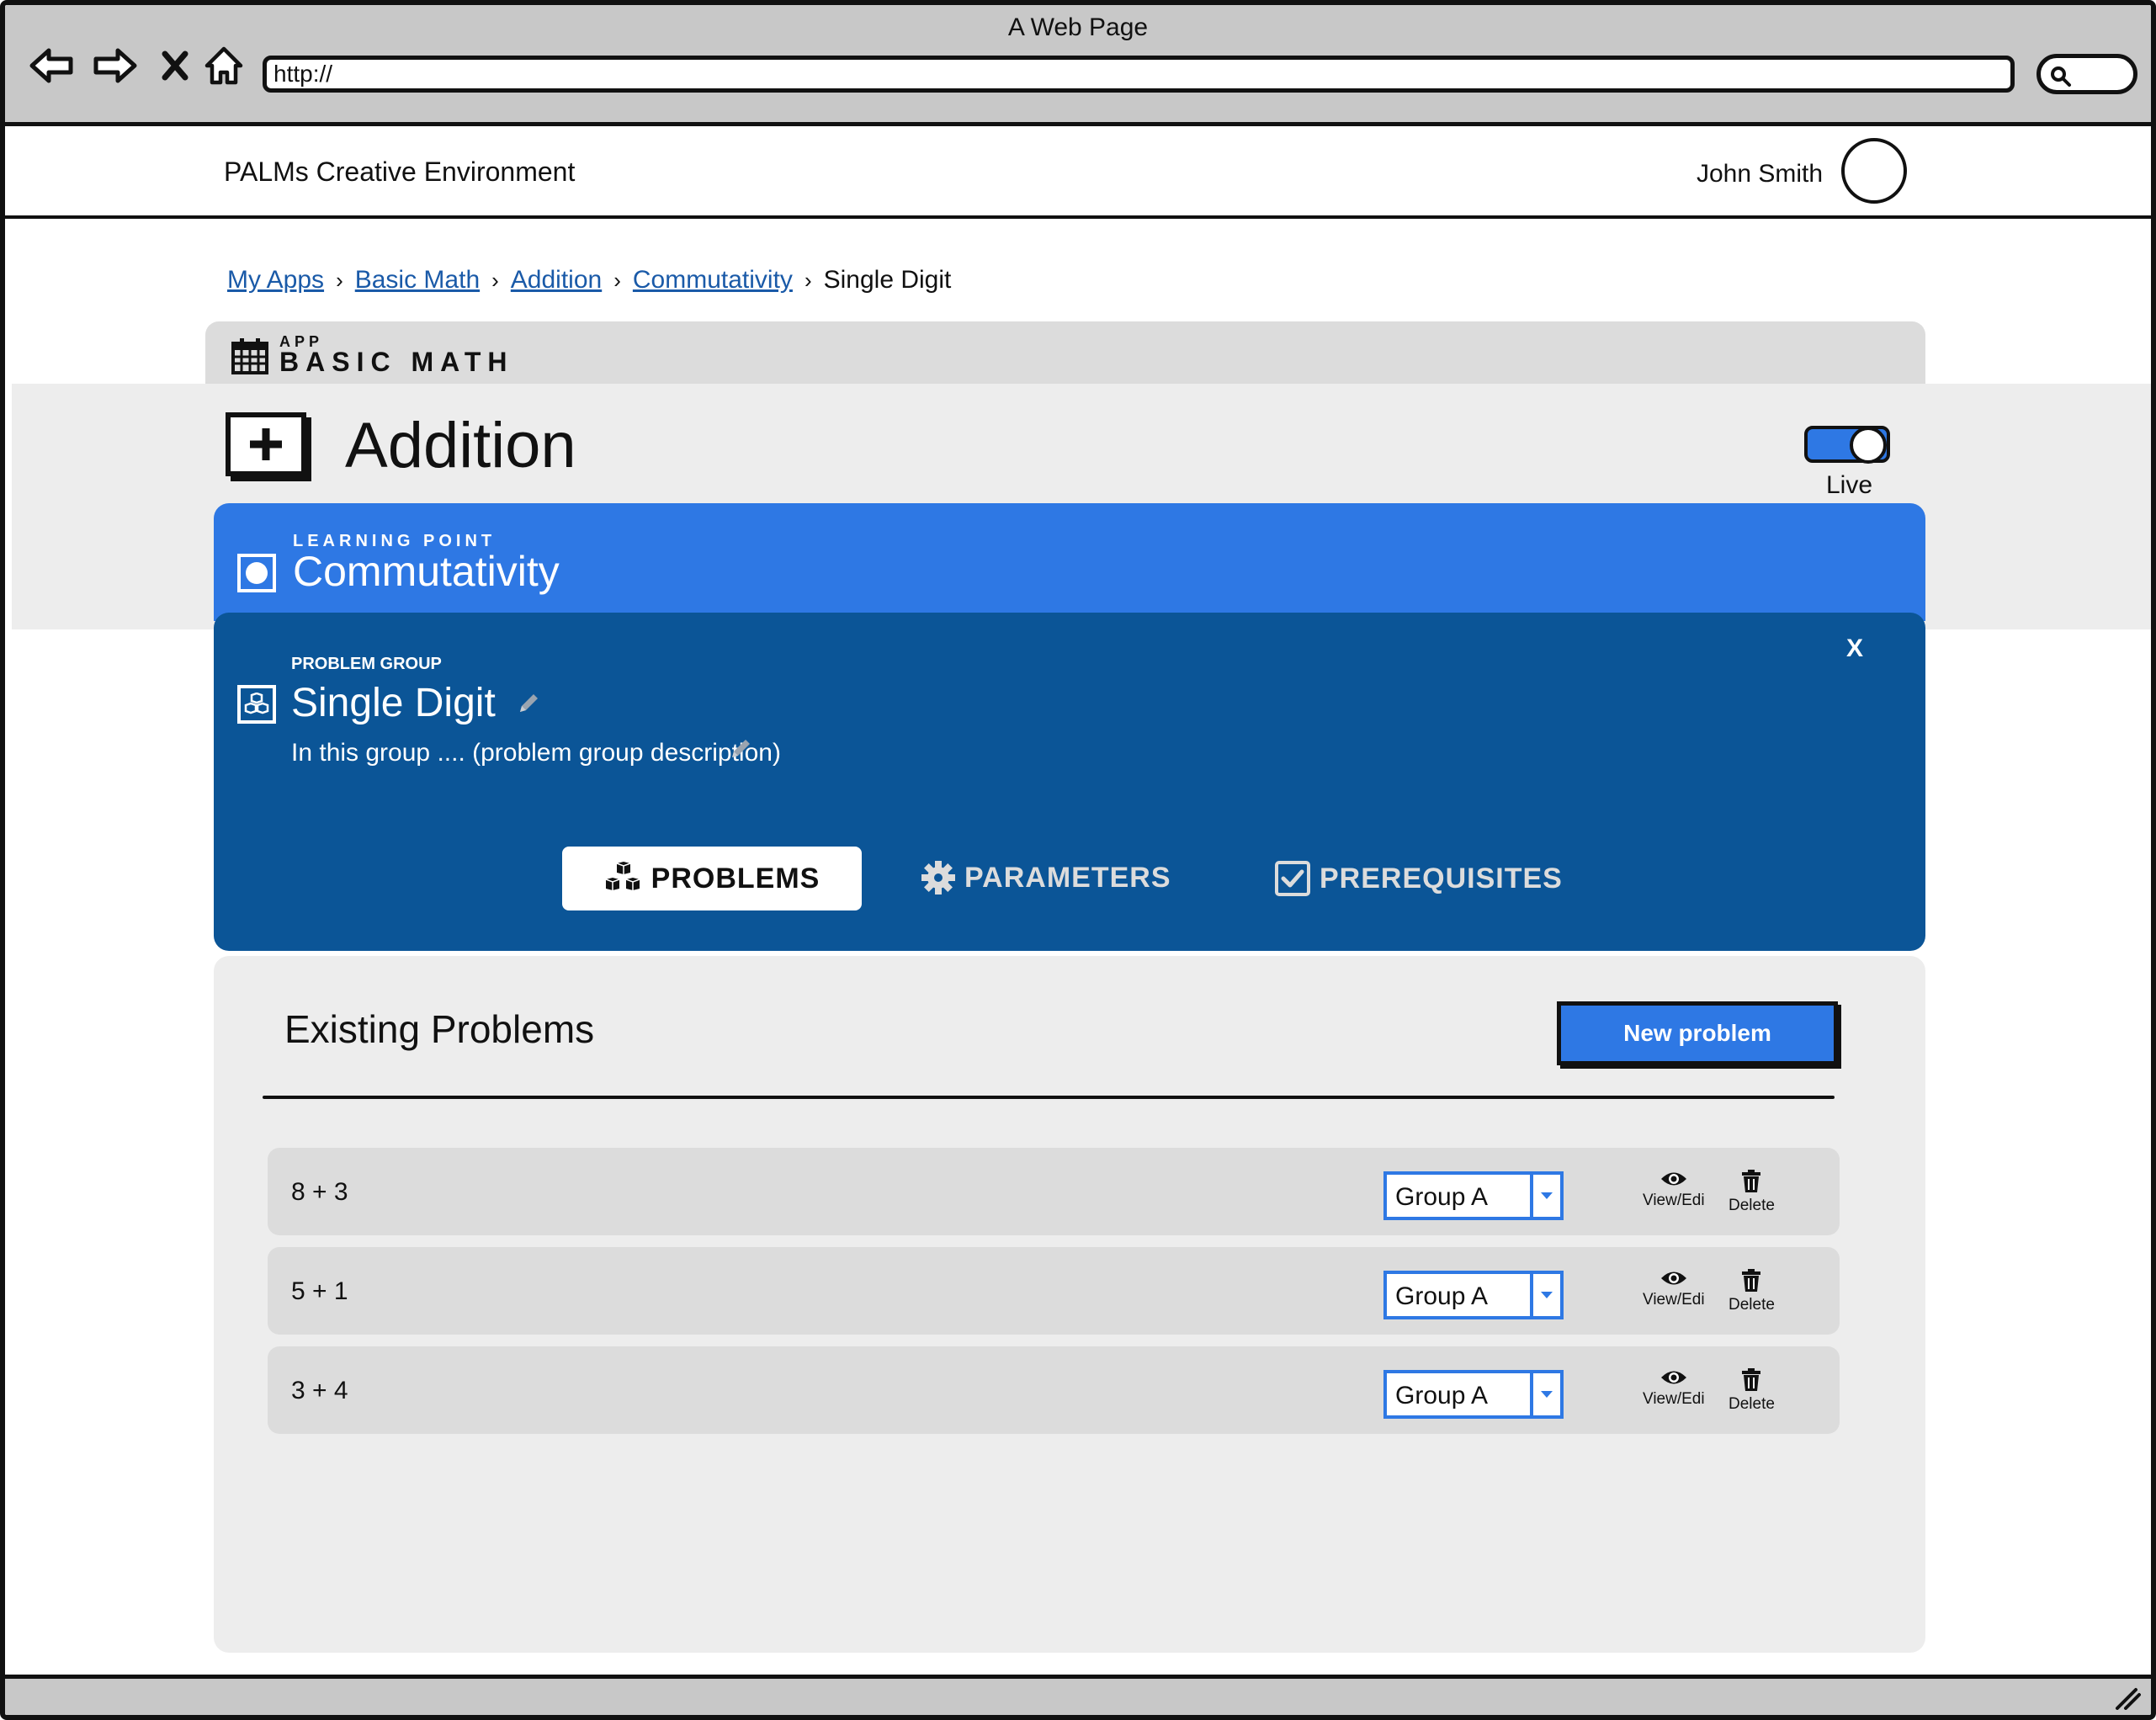  I want to click on checkbox-icon, so click(1292, 878).